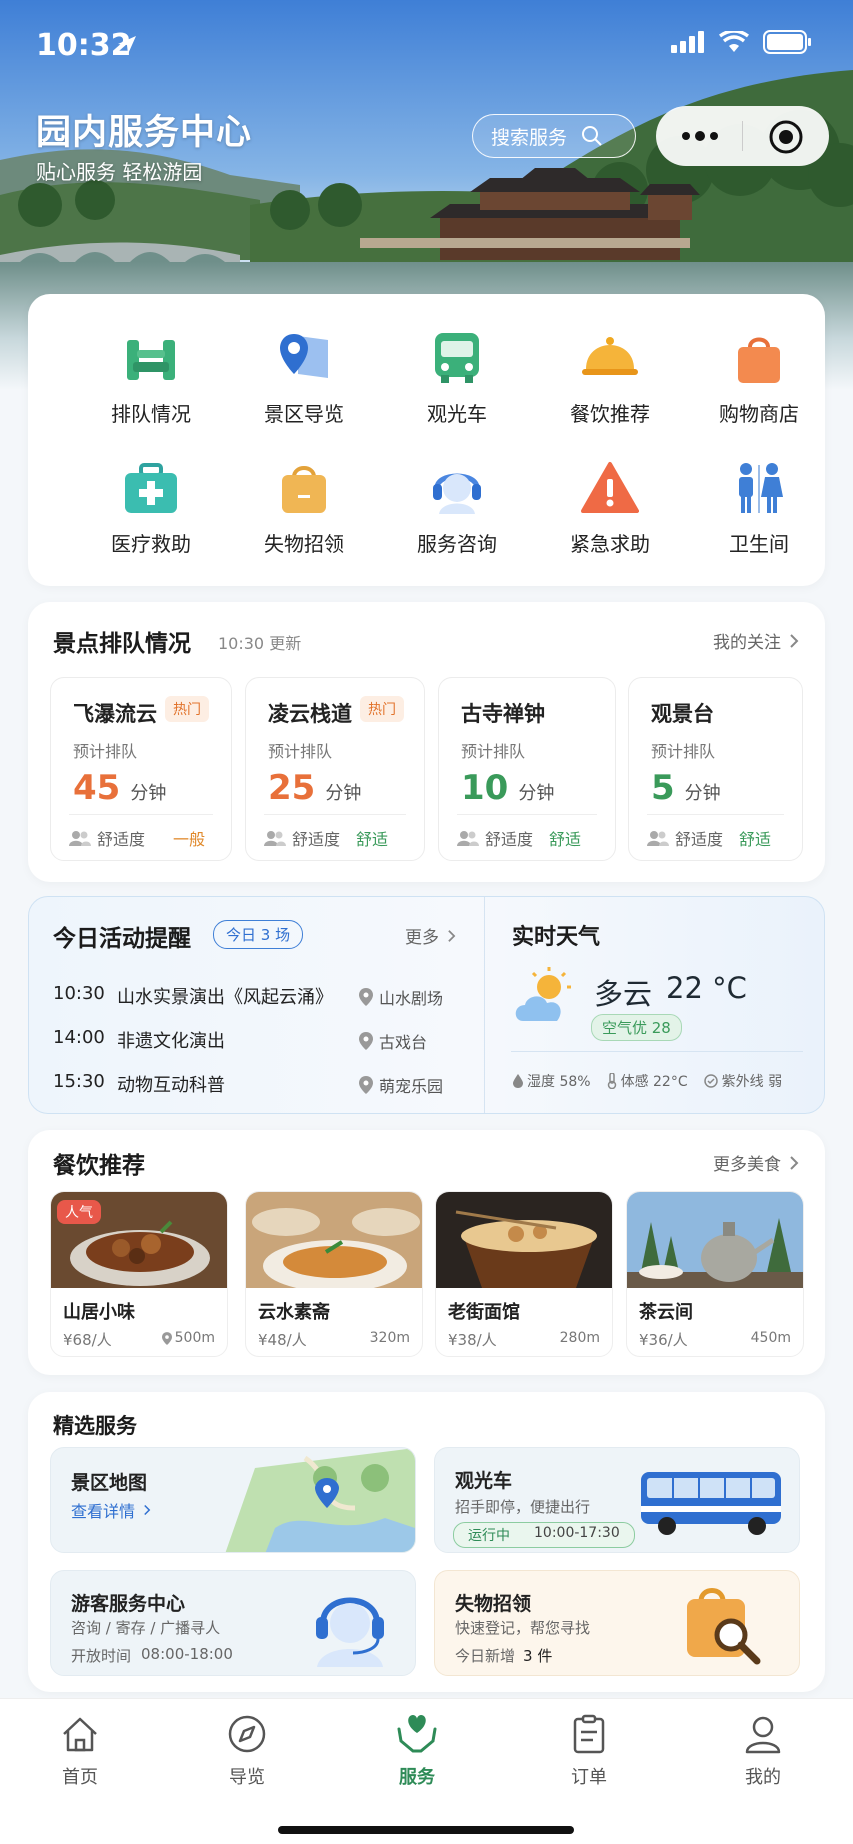 This screenshot has height=1844, width=853. What do you see at coordinates (559, 1082) in the screenshot?
I see `weather-humidity: 湿度 58%` at bounding box center [559, 1082].